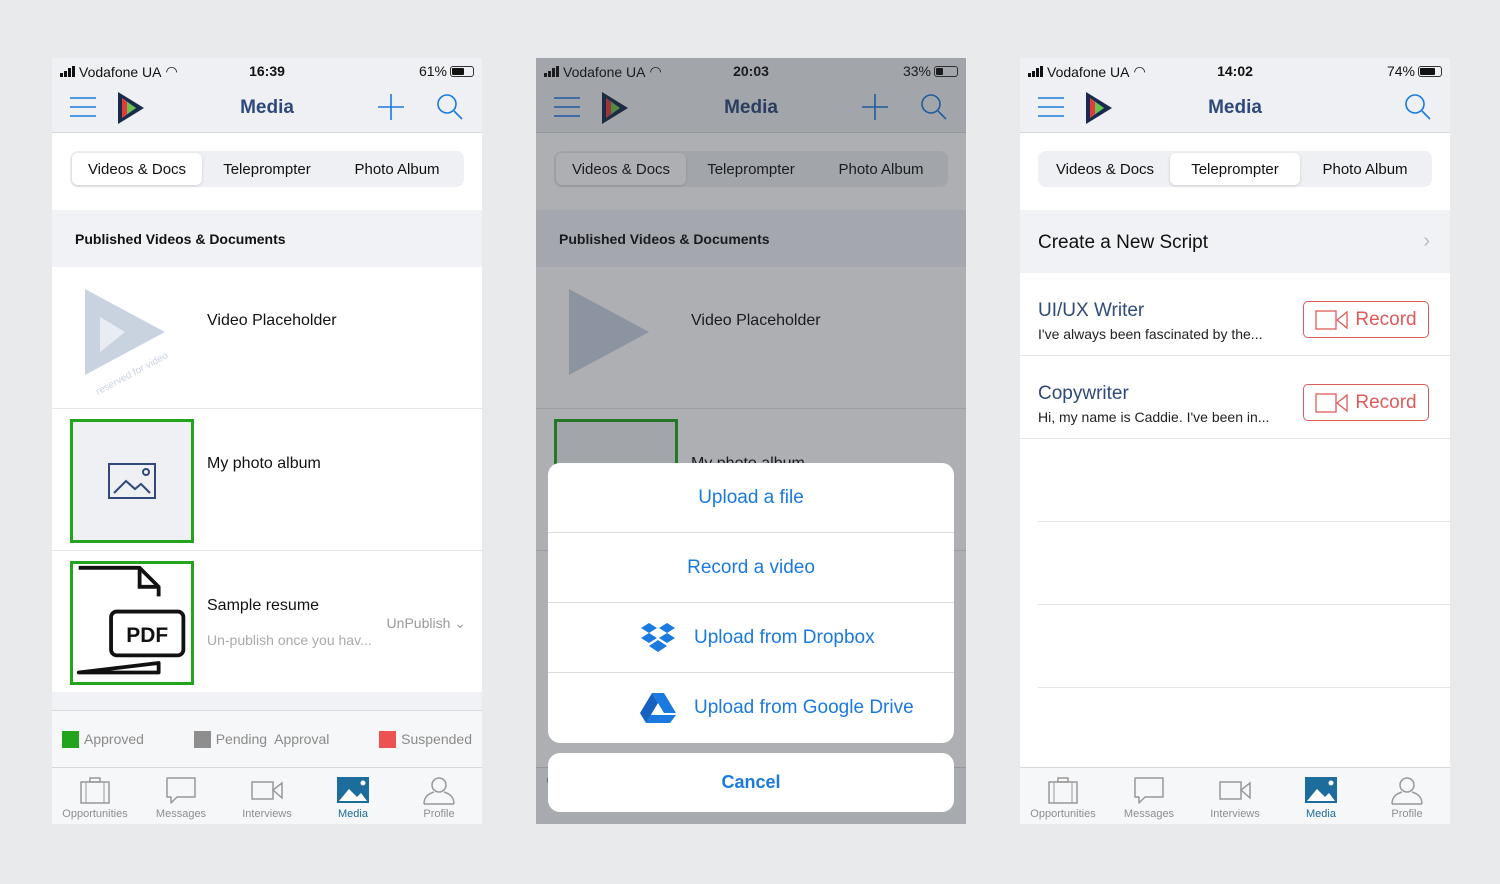  I want to click on upload-dropbox-option: Upload from Dropbox, so click(751, 638).